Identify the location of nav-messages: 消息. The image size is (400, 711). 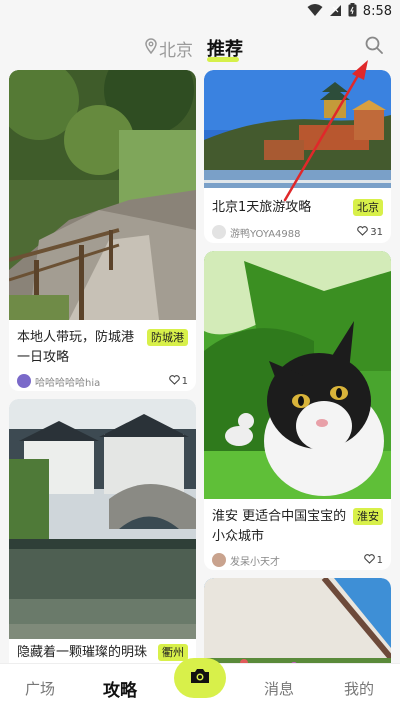
(279, 688).